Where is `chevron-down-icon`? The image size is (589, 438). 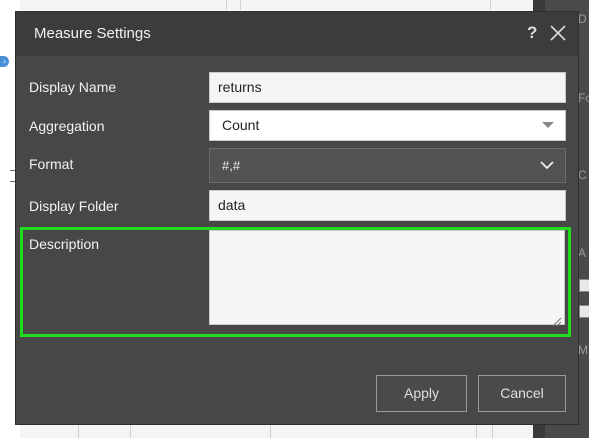
chevron-down-icon is located at coordinates (547, 171).